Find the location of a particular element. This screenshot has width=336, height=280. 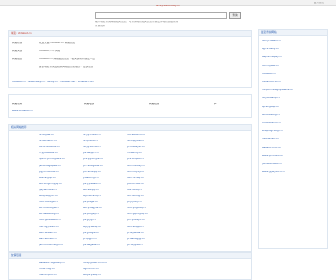

site-link: ff.yy.aisuisa.cn is located at coordinates (48, 153).